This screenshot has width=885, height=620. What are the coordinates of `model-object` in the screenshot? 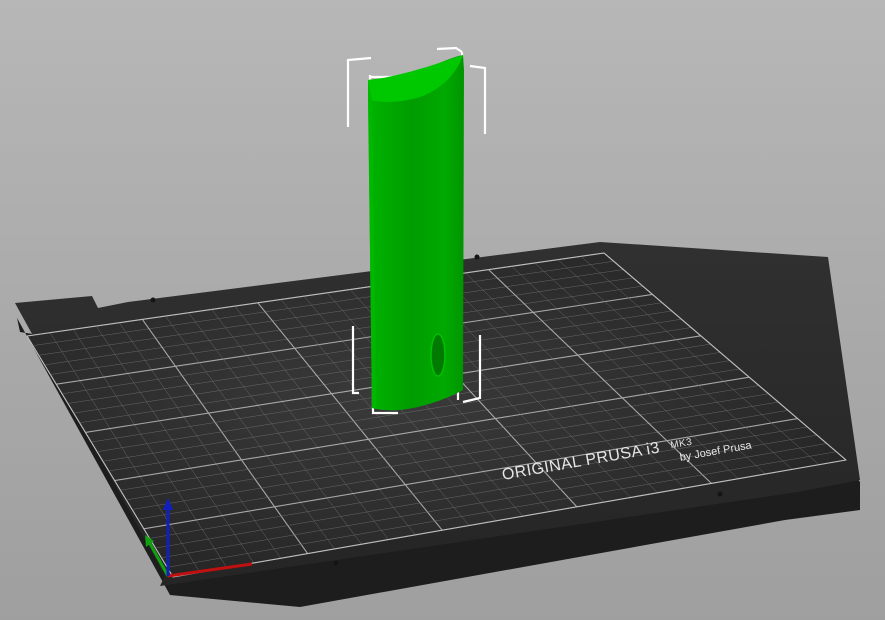 It's located at (416, 233).